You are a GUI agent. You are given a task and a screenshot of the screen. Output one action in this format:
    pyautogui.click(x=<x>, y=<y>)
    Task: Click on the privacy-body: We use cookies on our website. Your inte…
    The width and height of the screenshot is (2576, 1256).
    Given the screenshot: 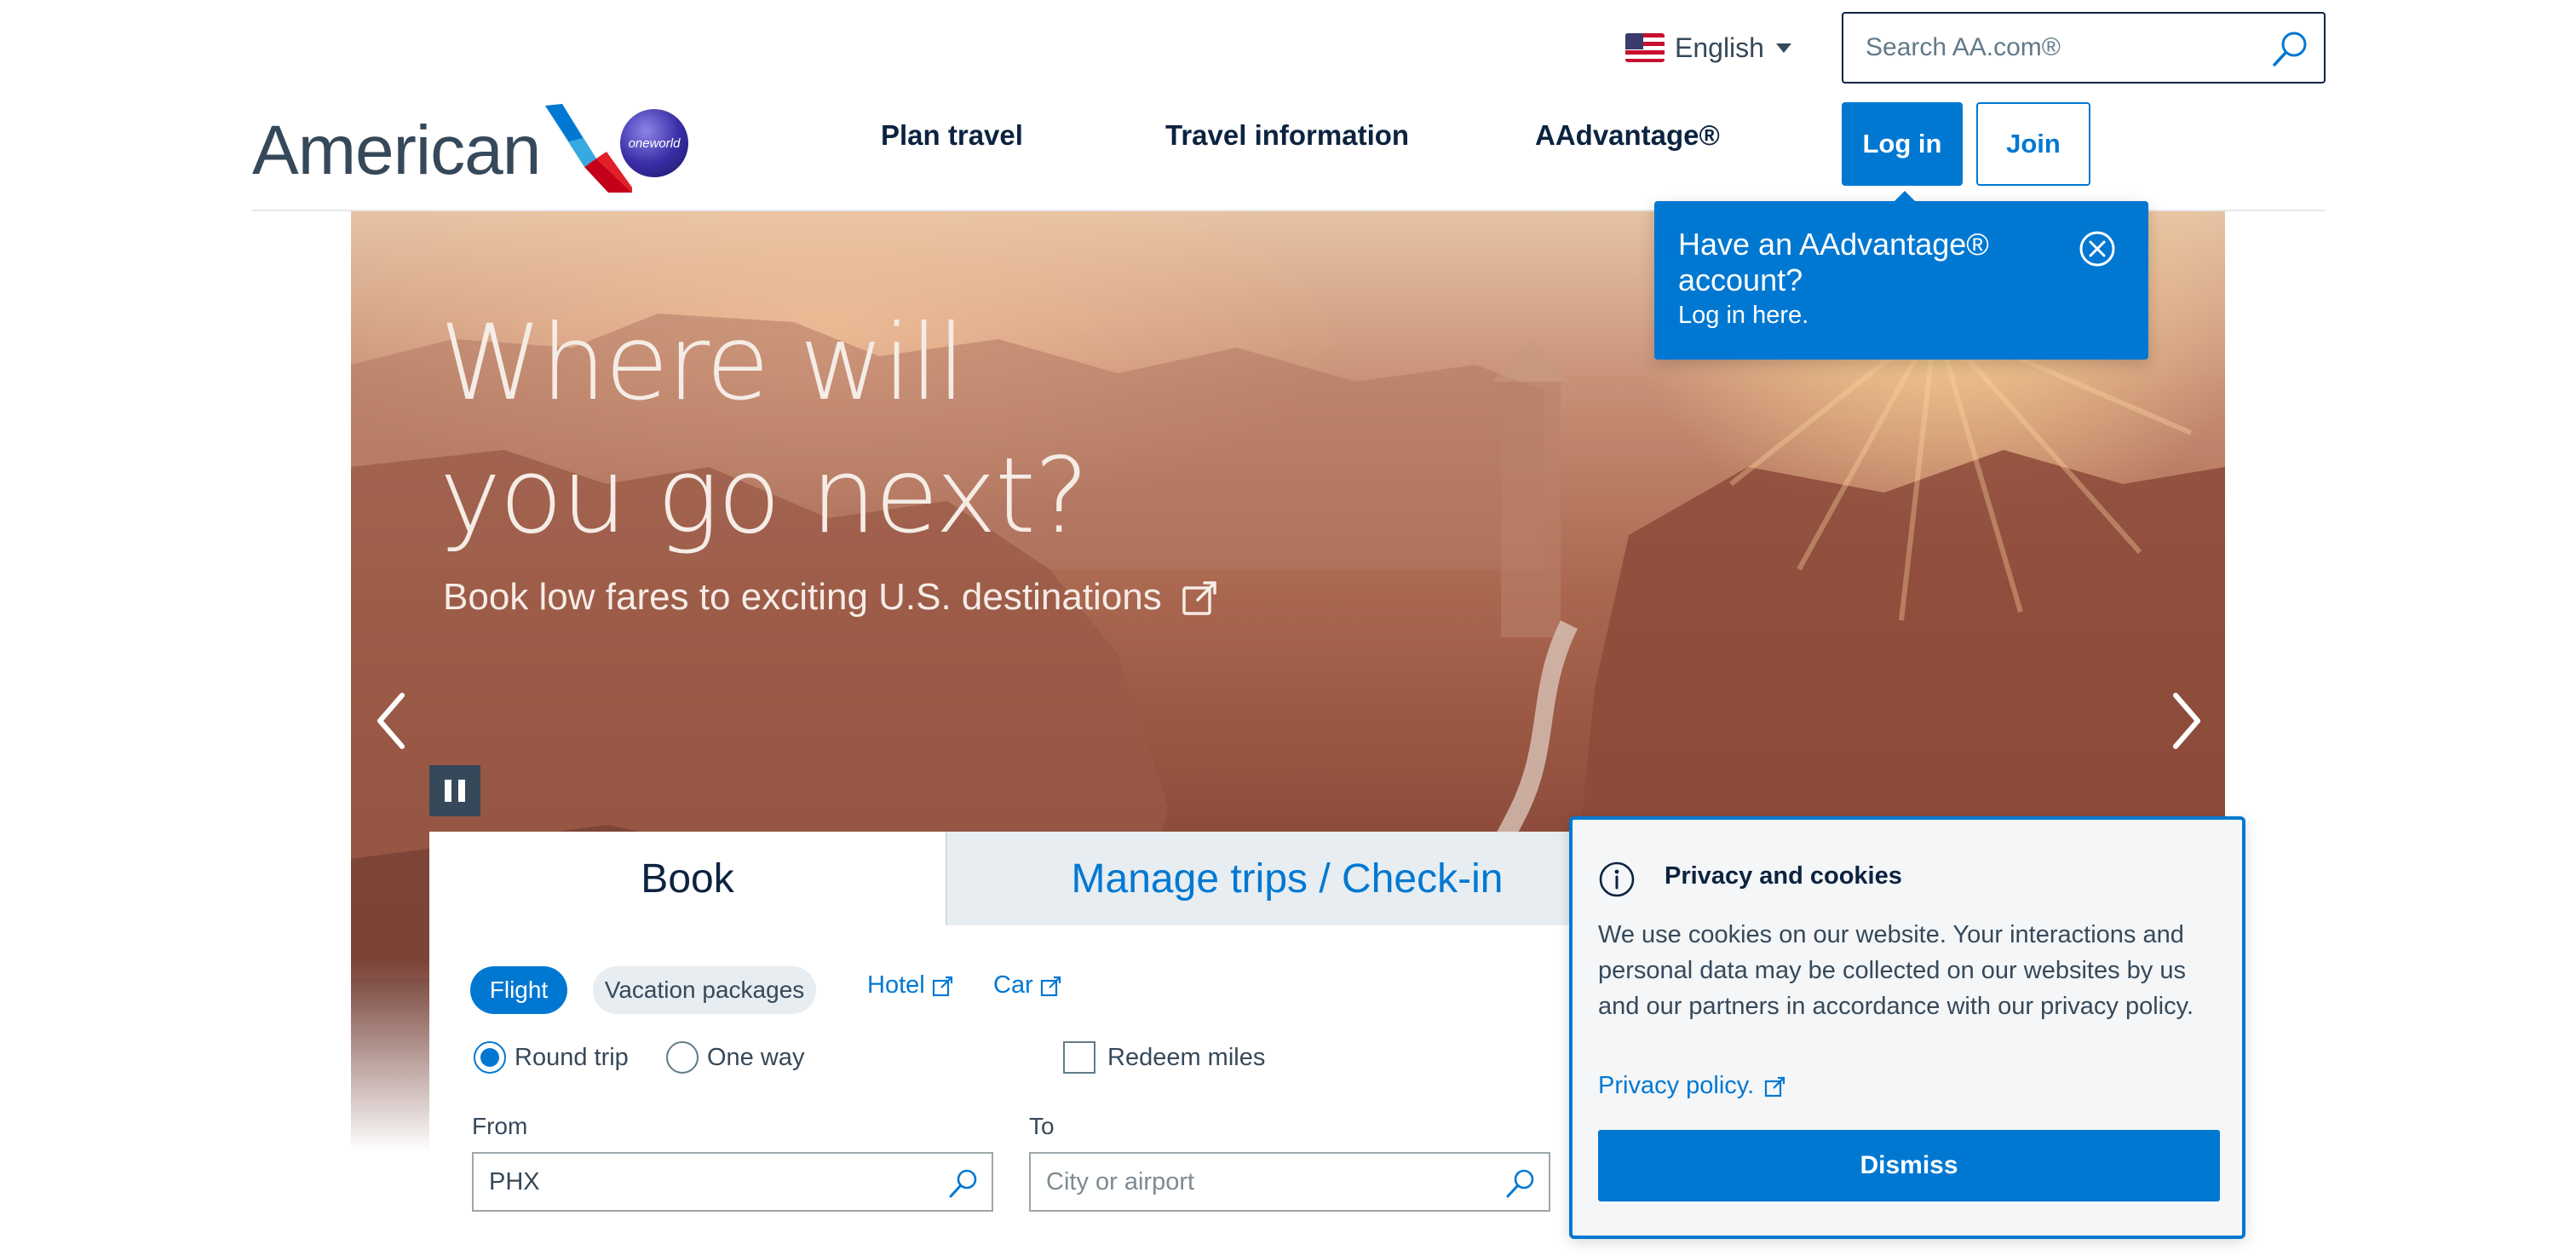 What is the action you would take?
    pyautogui.click(x=1896, y=970)
    